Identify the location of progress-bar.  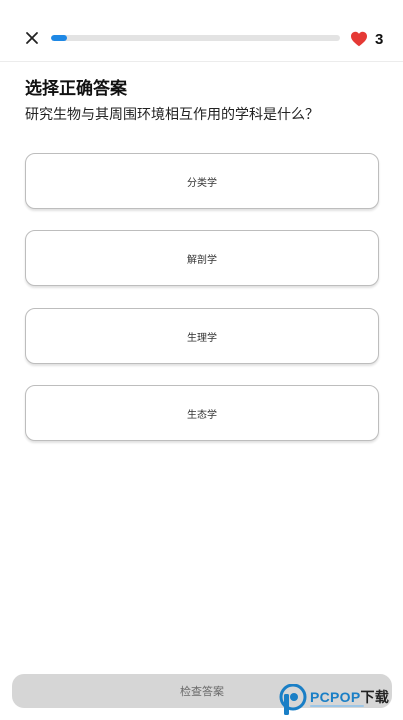
(195, 38).